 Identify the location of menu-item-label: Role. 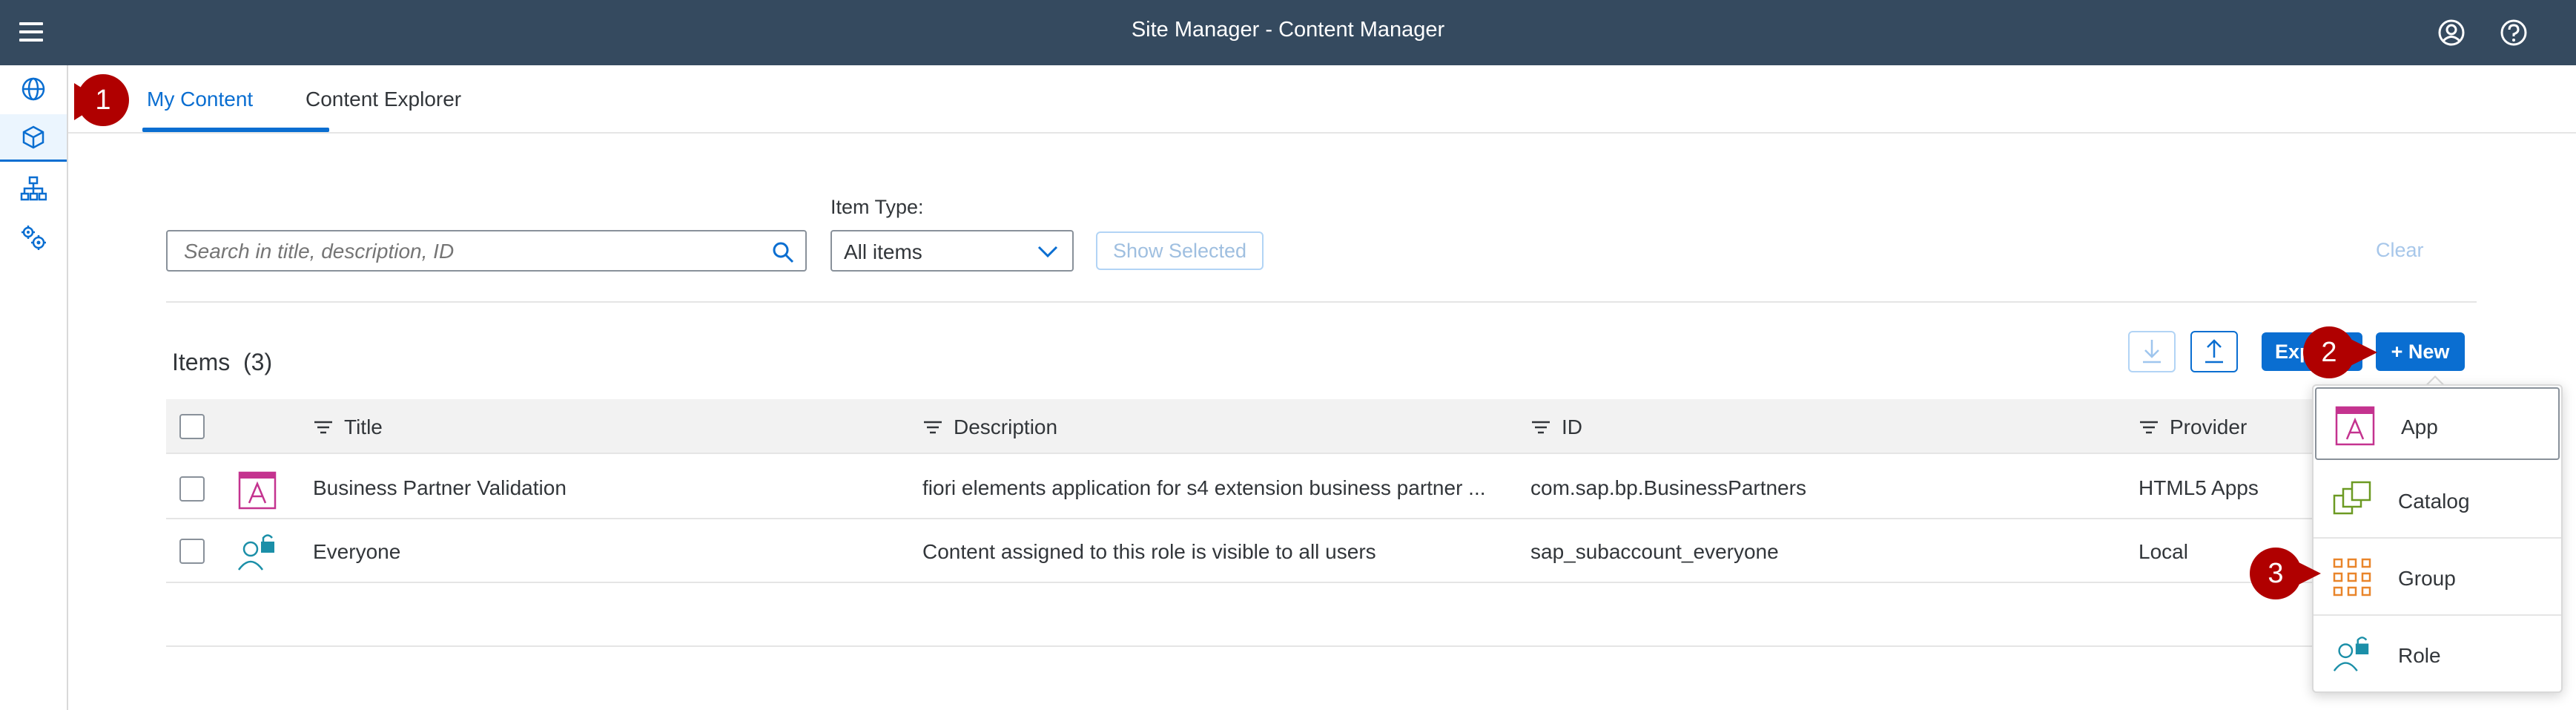
(2419, 655).